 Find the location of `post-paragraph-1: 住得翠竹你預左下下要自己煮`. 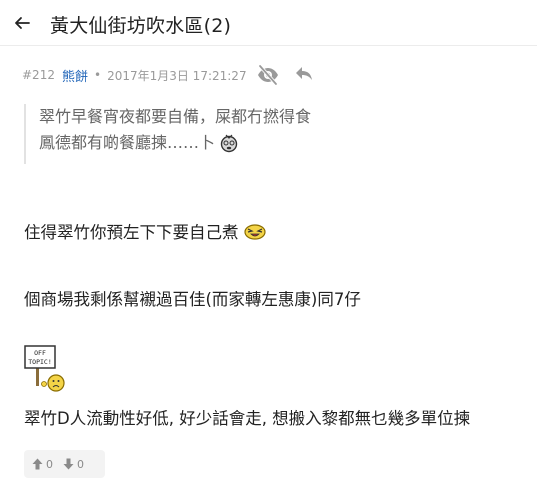

post-paragraph-1: 住得翠竹你預左下下要自己煮 is located at coordinates (145, 231).